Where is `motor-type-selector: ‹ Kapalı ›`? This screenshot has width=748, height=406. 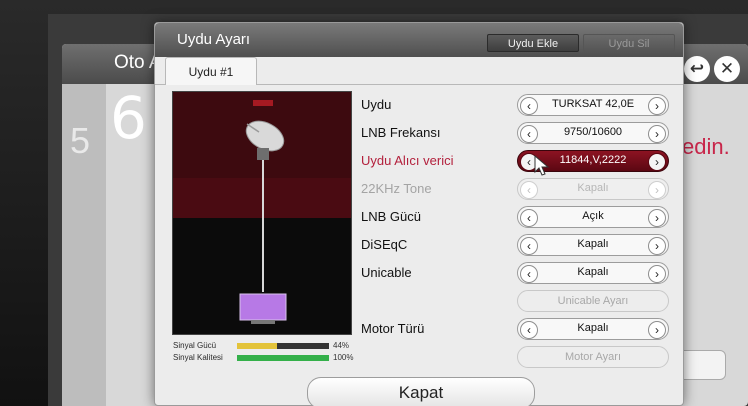 motor-type-selector: ‹ Kapalı › is located at coordinates (593, 329).